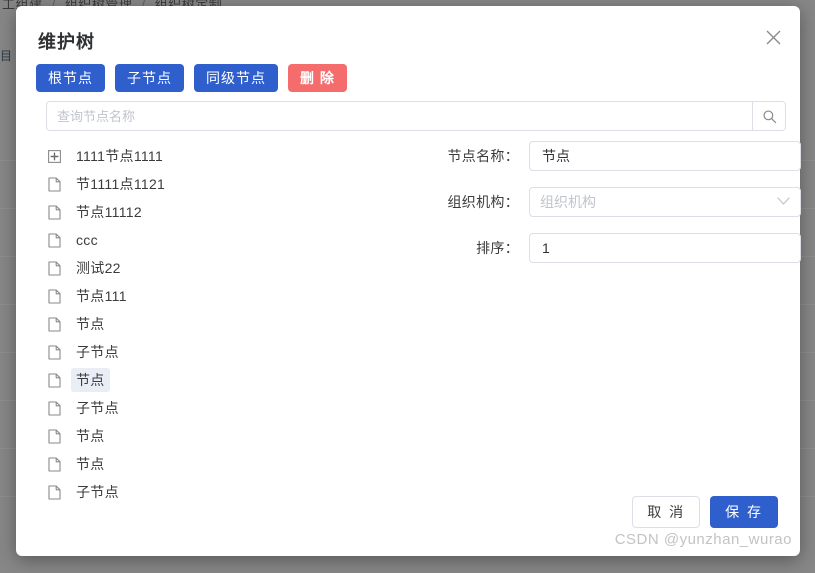  What do you see at coordinates (120, 156) in the screenshot?
I see `tree-node-label: 1111节点1111` at bounding box center [120, 156].